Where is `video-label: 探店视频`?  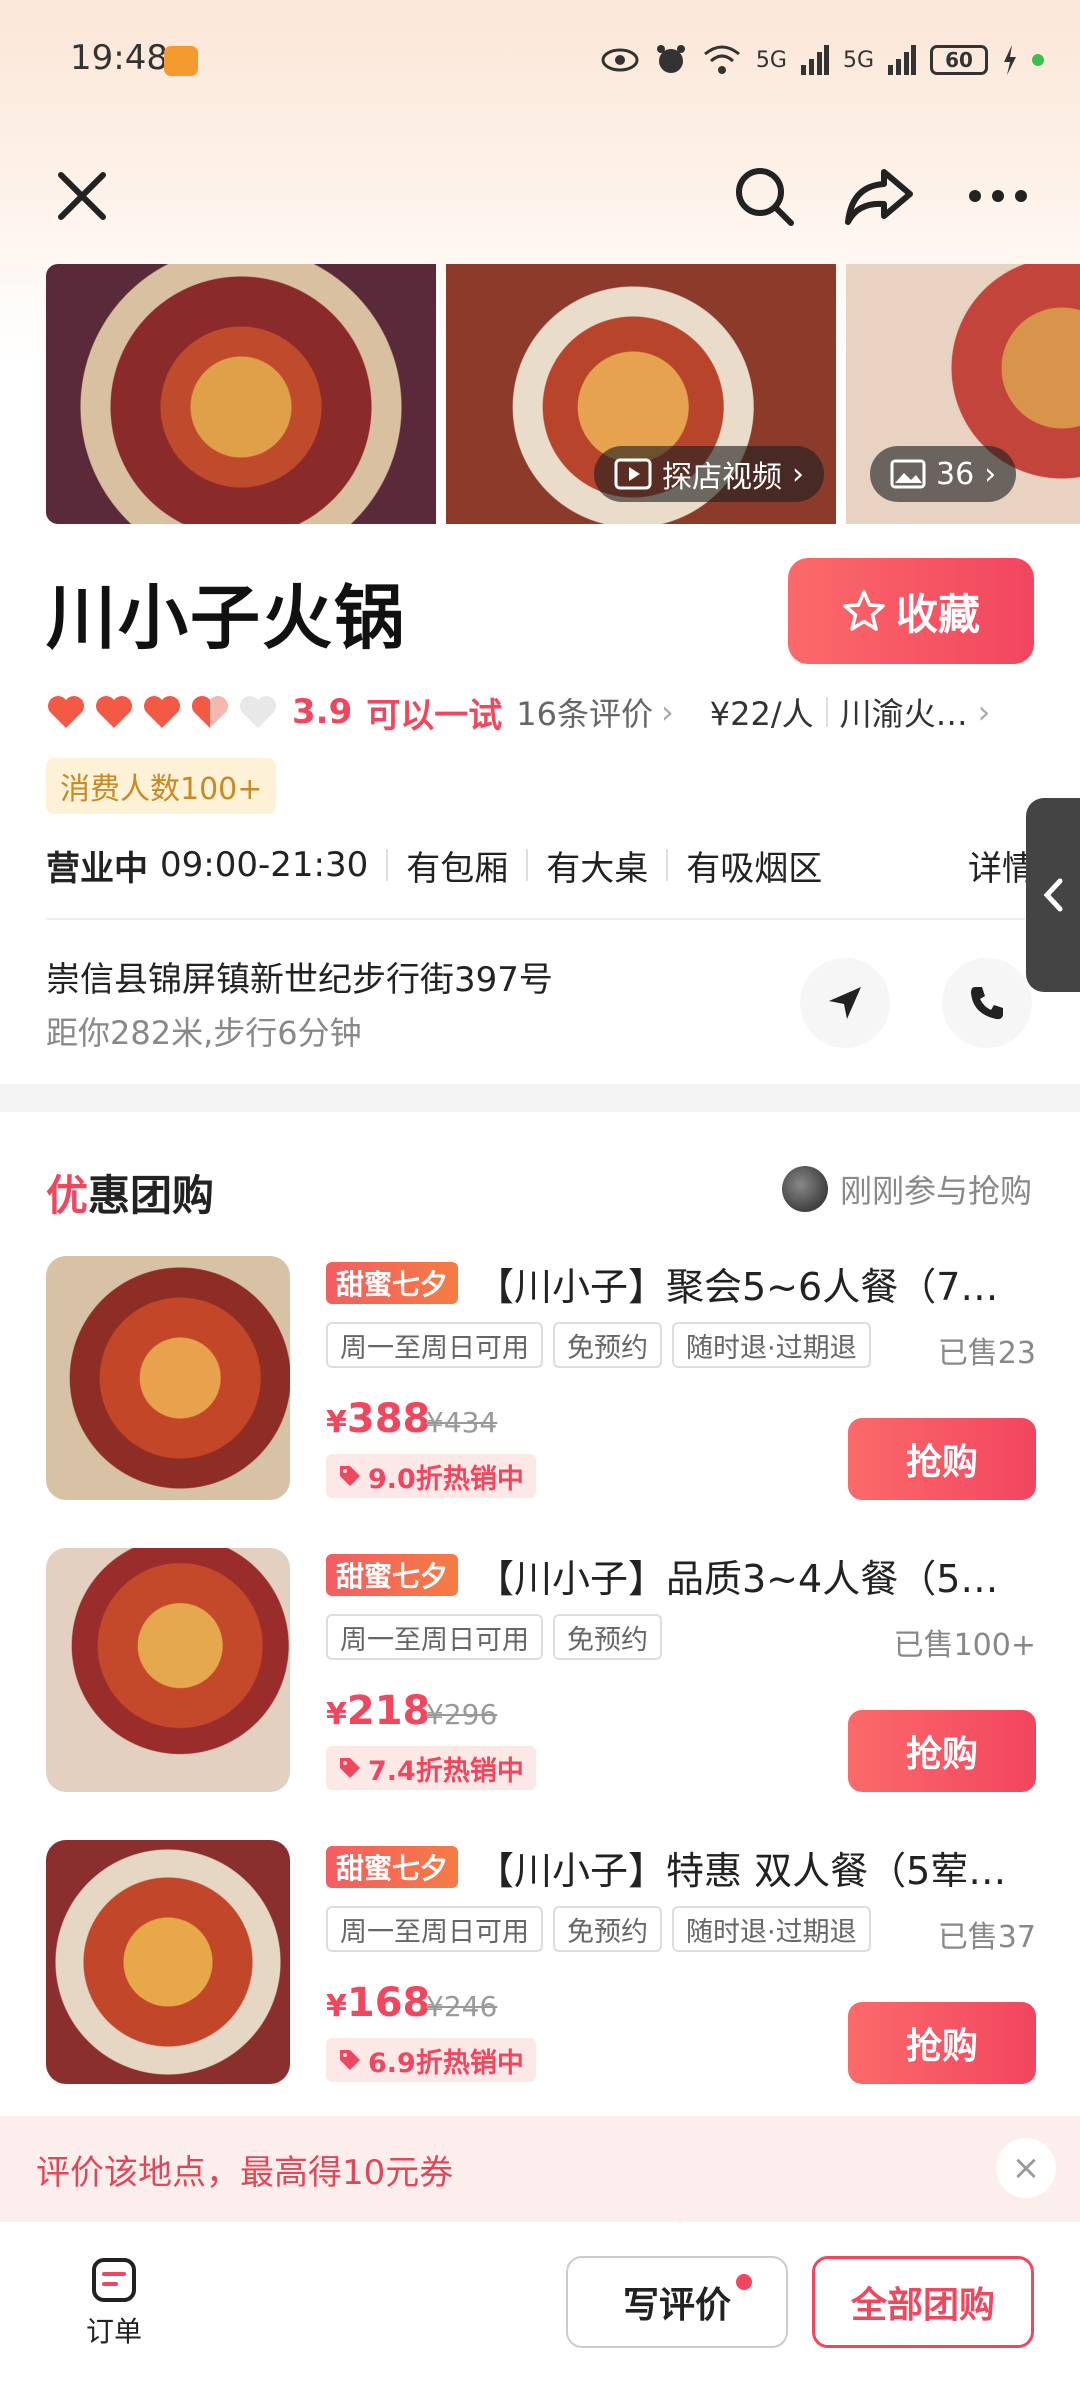 video-label: 探店视频 is located at coordinates (722, 477).